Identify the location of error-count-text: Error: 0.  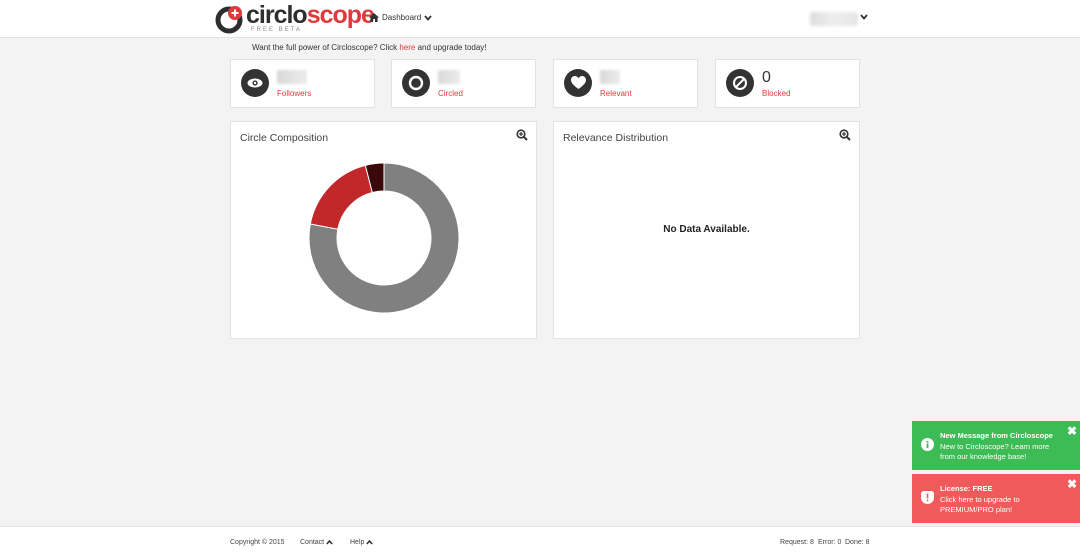
(830, 542).